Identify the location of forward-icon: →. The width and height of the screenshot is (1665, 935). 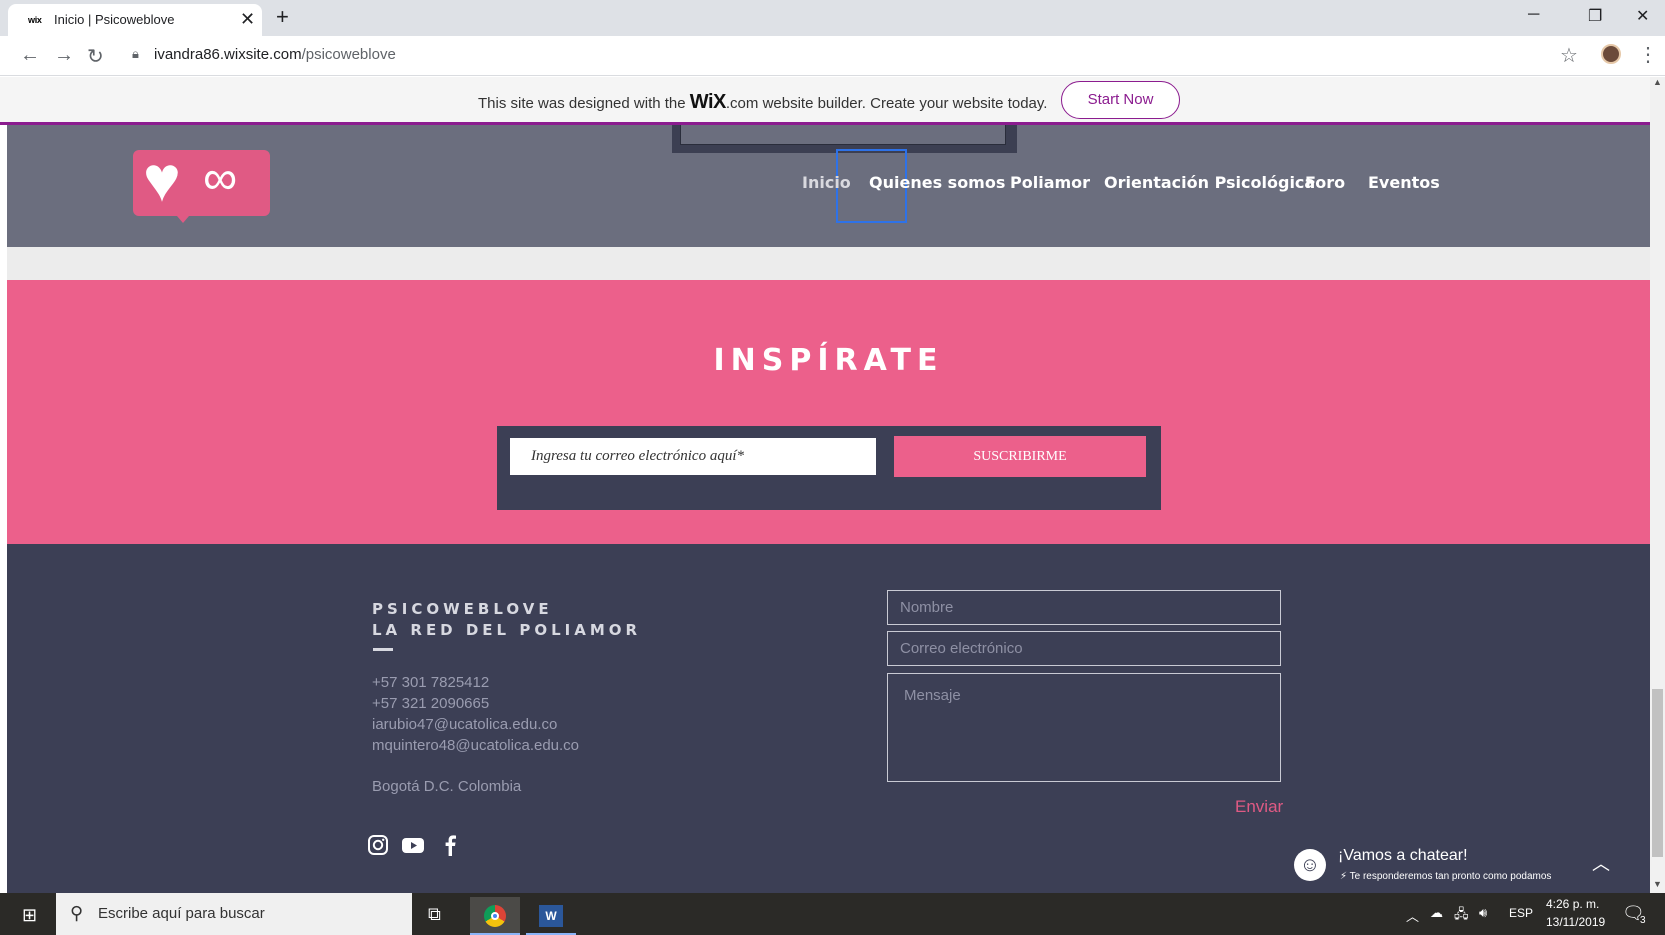
(64, 55).